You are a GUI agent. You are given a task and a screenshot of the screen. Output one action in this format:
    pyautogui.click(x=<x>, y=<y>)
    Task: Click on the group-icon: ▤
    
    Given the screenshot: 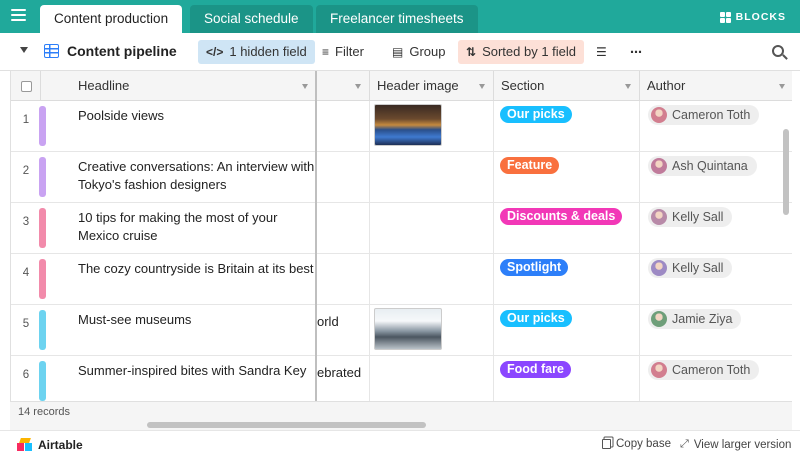 What is the action you would take?
    pyautogui.click(x=398, y=52)
    